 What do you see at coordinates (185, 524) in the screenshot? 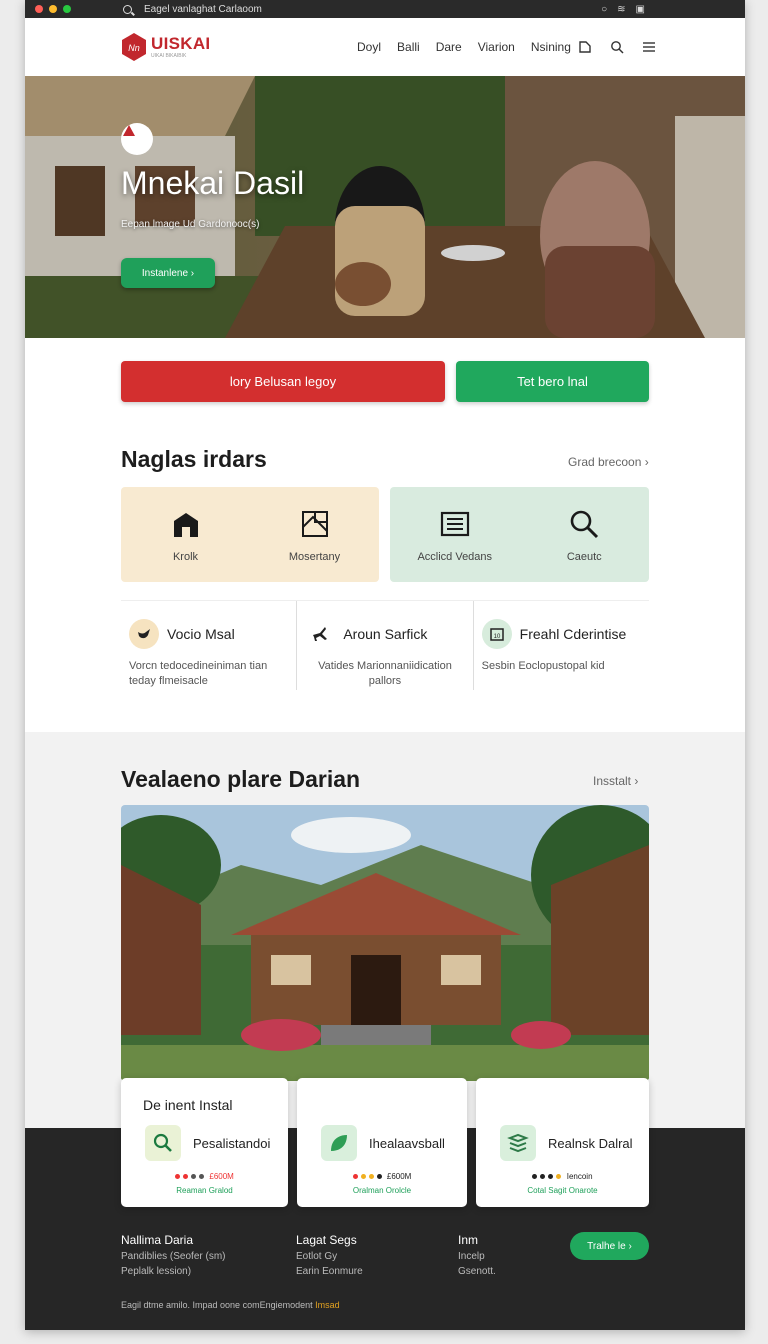
I see `house-icon` at bounding box center [185, 524].